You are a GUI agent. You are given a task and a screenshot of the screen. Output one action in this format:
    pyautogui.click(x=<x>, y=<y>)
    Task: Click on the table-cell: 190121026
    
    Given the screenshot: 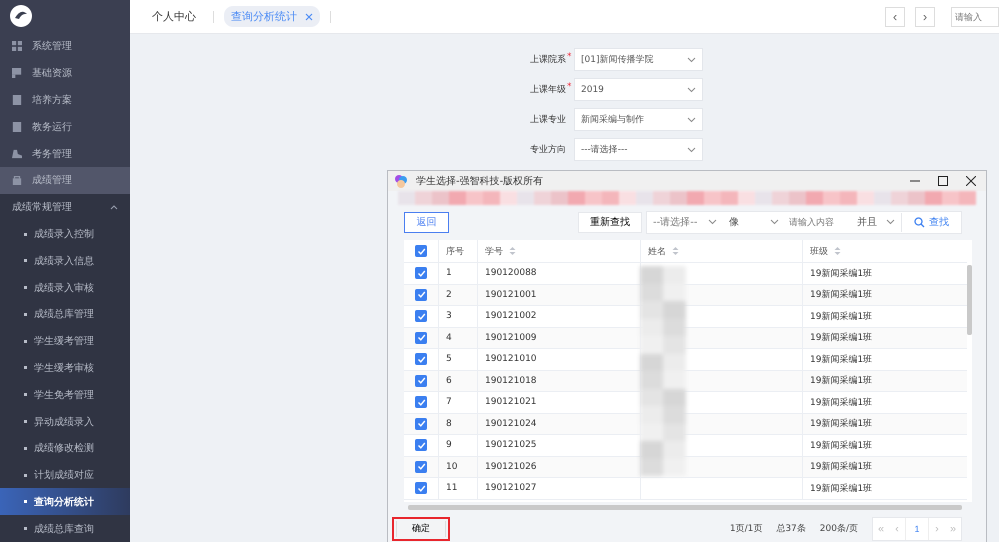 What is the action you would take?
    pyautogui.click(x=511, y=467)
    